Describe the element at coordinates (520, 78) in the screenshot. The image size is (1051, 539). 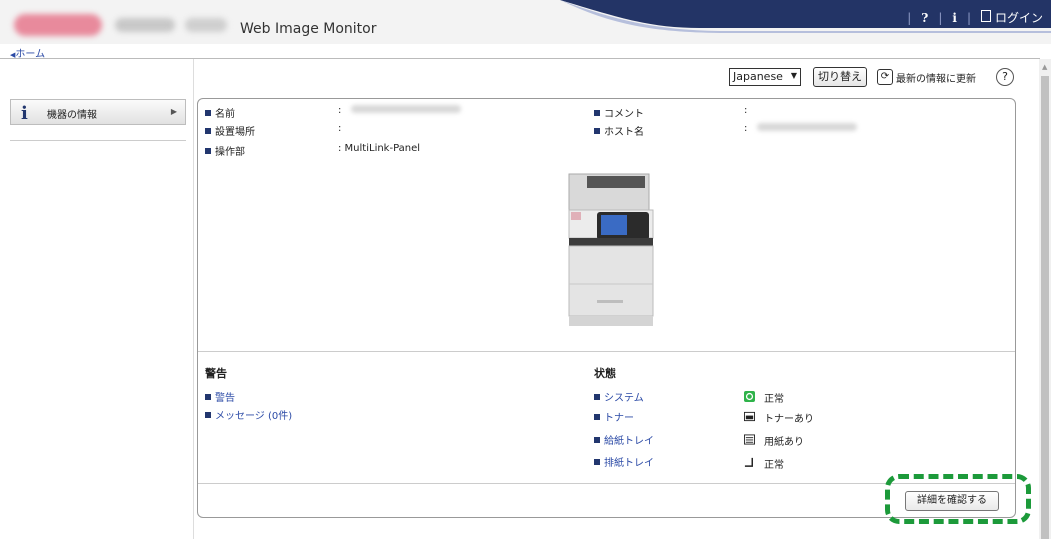
I see `toolbar: Japanese ▼ 切り替え ⟳ 最新の情報に更新 ?` at that location.